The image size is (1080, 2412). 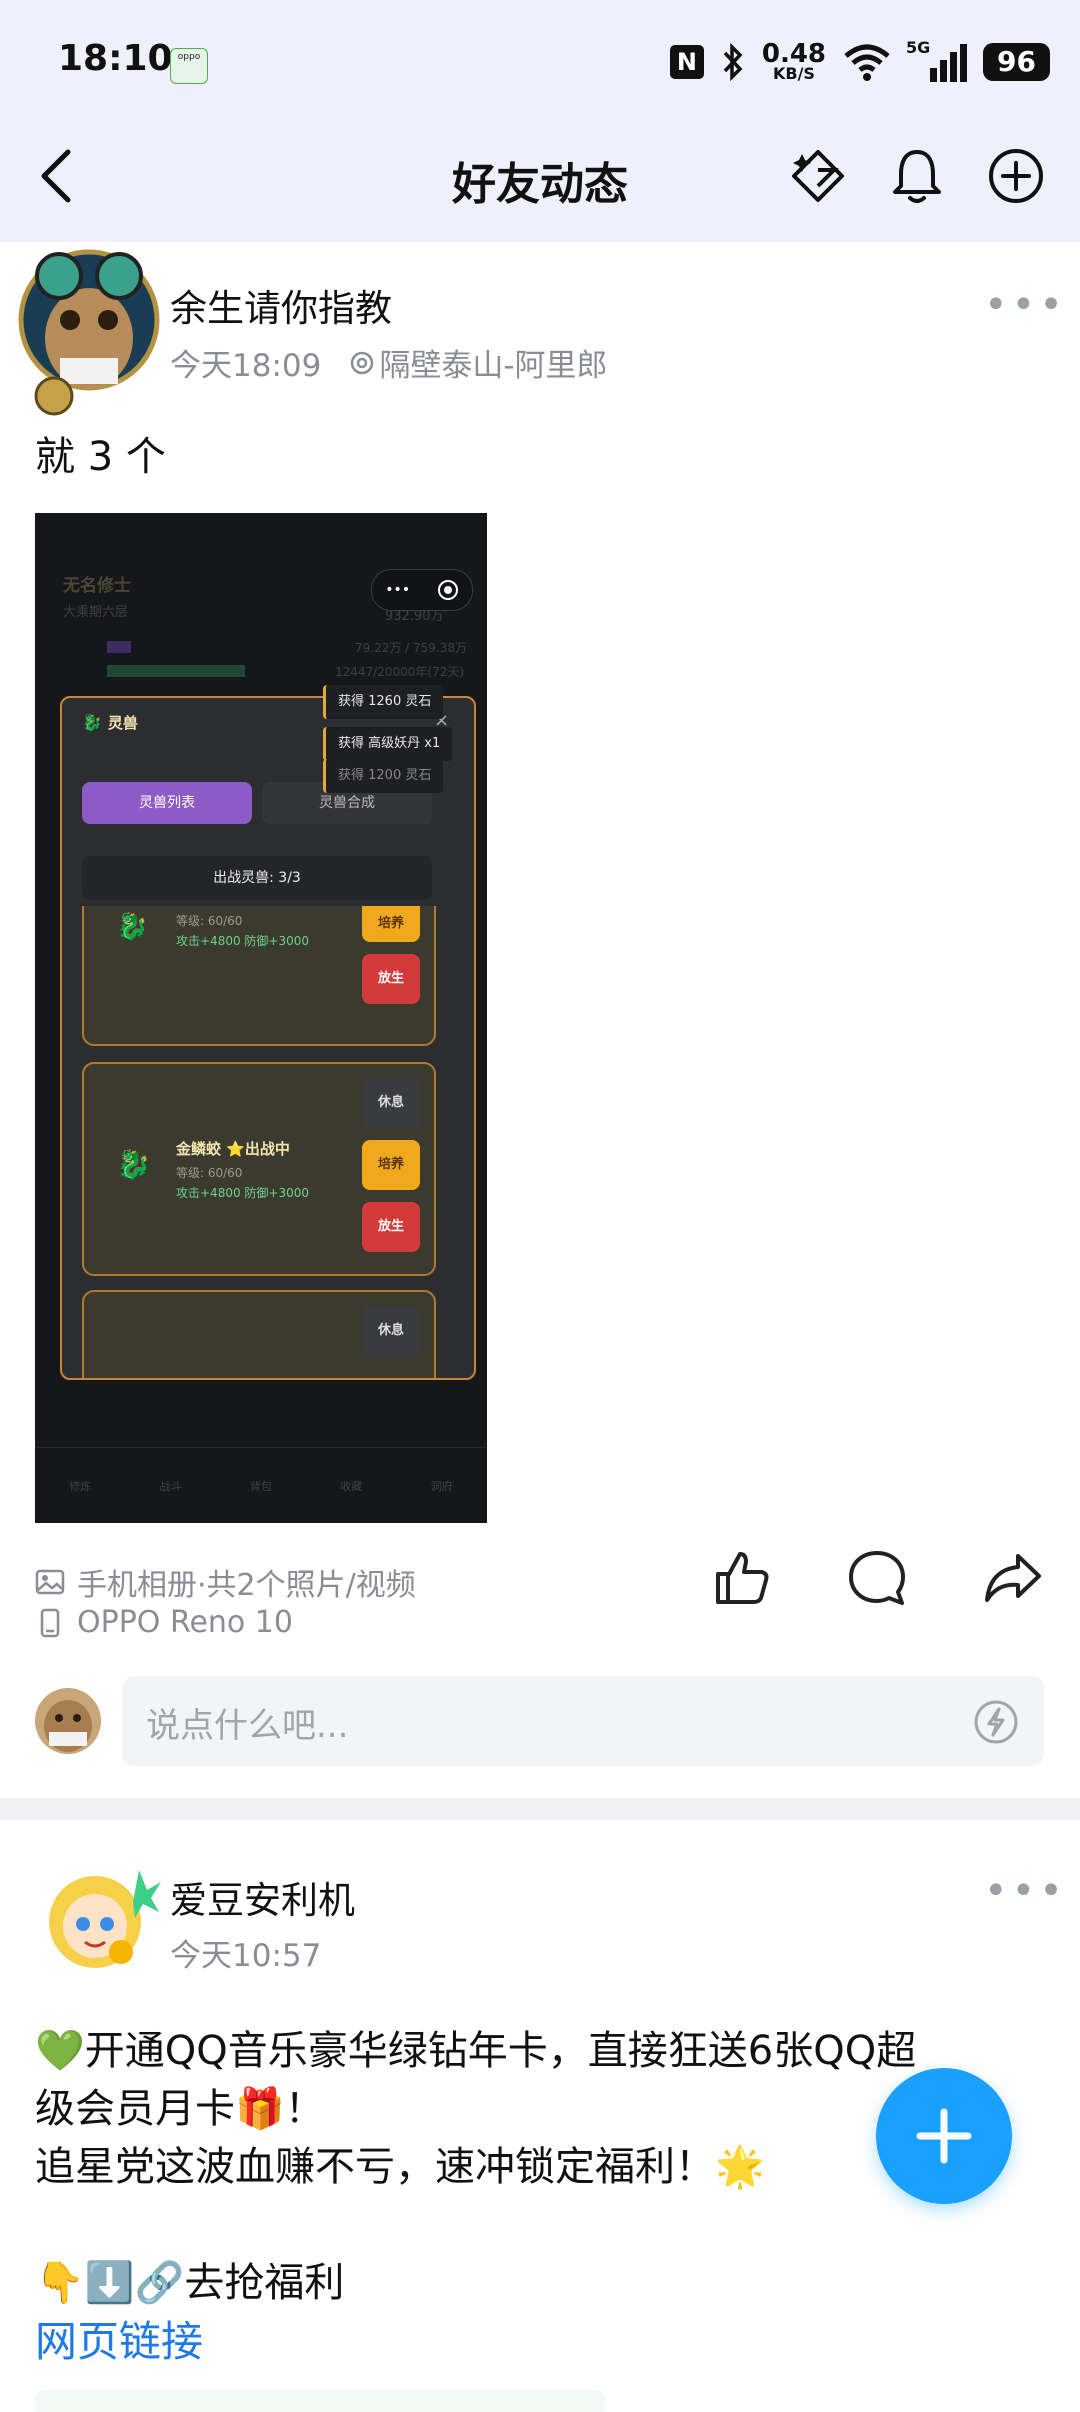 I want to click on game-cultivation-bar, so click(x=119, y=647).